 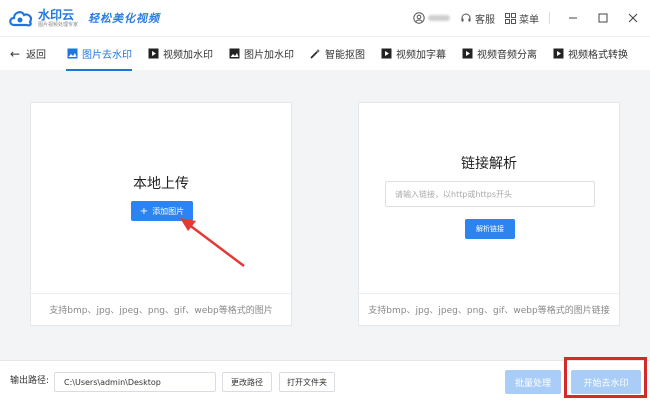 I want to click on close-icon, so click(x=633, y=18).